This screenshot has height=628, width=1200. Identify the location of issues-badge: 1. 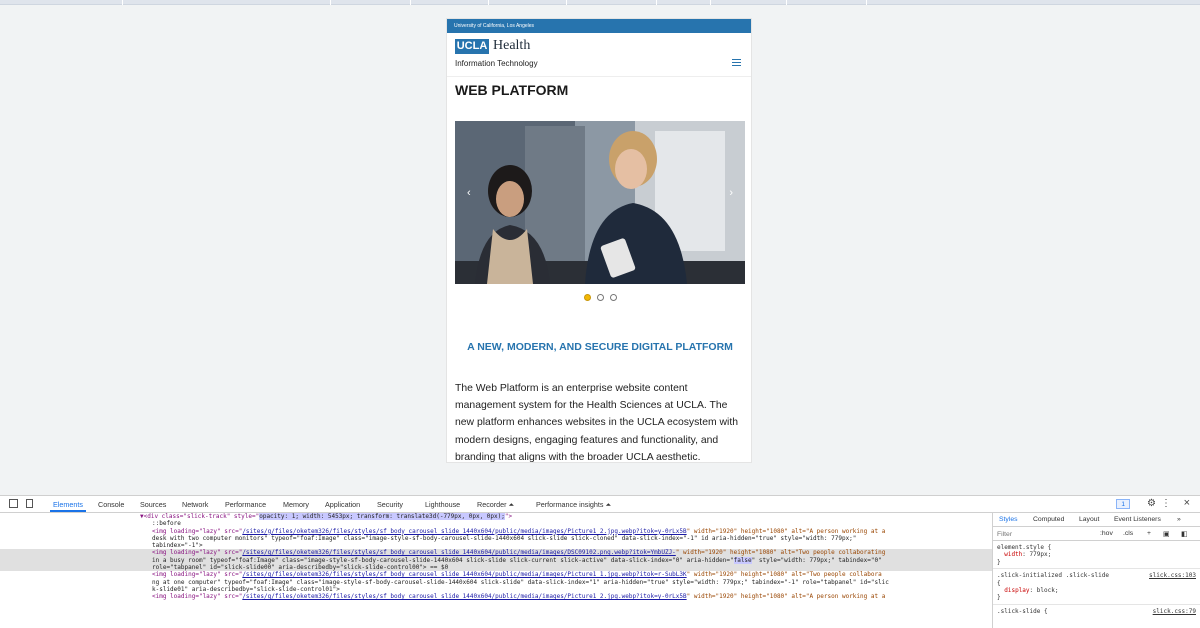
(1123, 504).